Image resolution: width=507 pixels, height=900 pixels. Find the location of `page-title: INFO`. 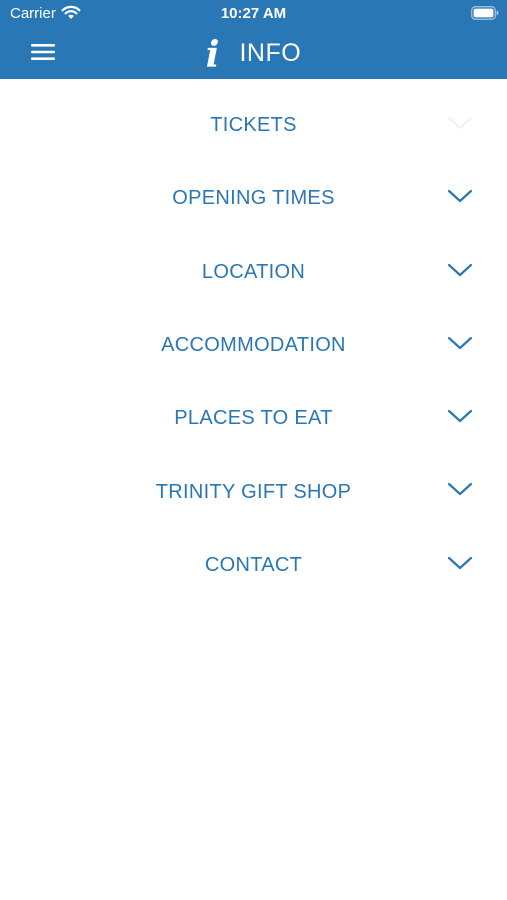

page-title: INFO is located at coordinates (270, 53).